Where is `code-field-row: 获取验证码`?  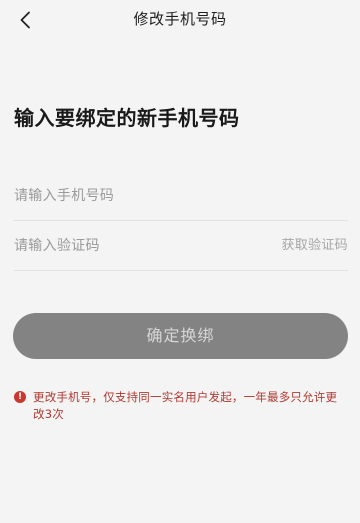 code-field-row: 获取验证码 is located at coordinates (181, 246).